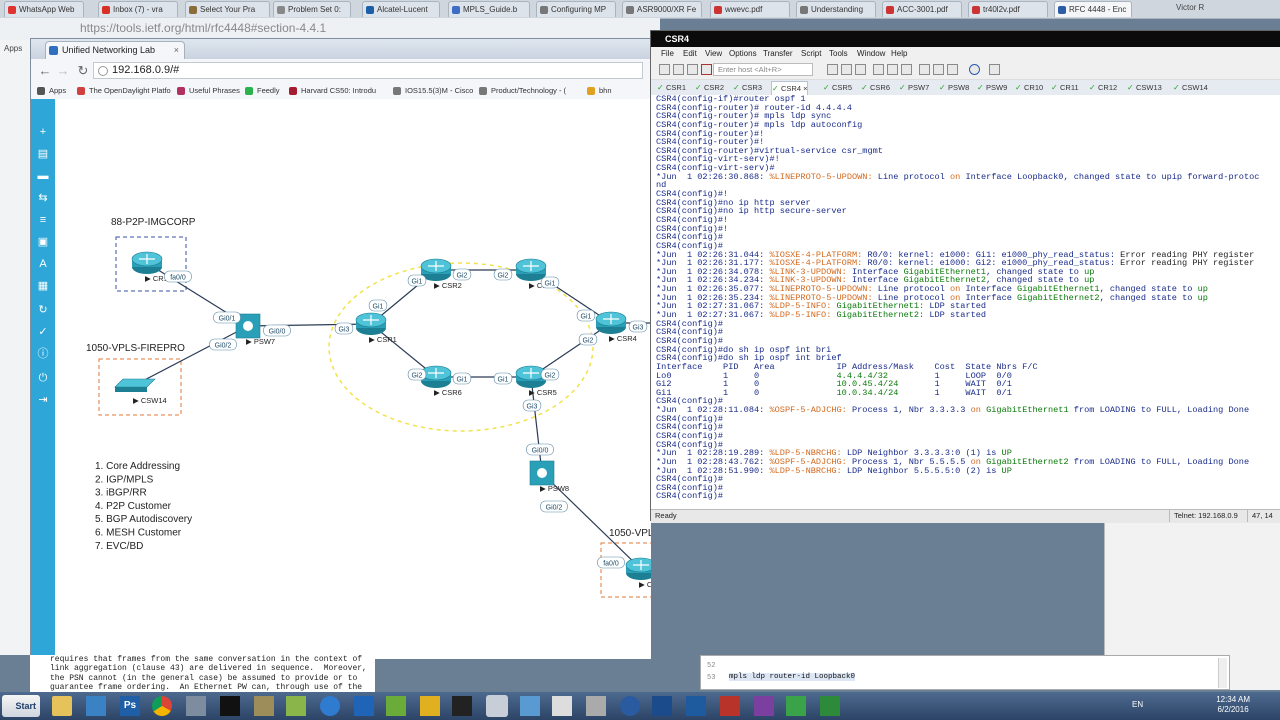  Describe the element at coordinates (1137, 704) in the screenshot. I see `language-indicator: EN` at that location.